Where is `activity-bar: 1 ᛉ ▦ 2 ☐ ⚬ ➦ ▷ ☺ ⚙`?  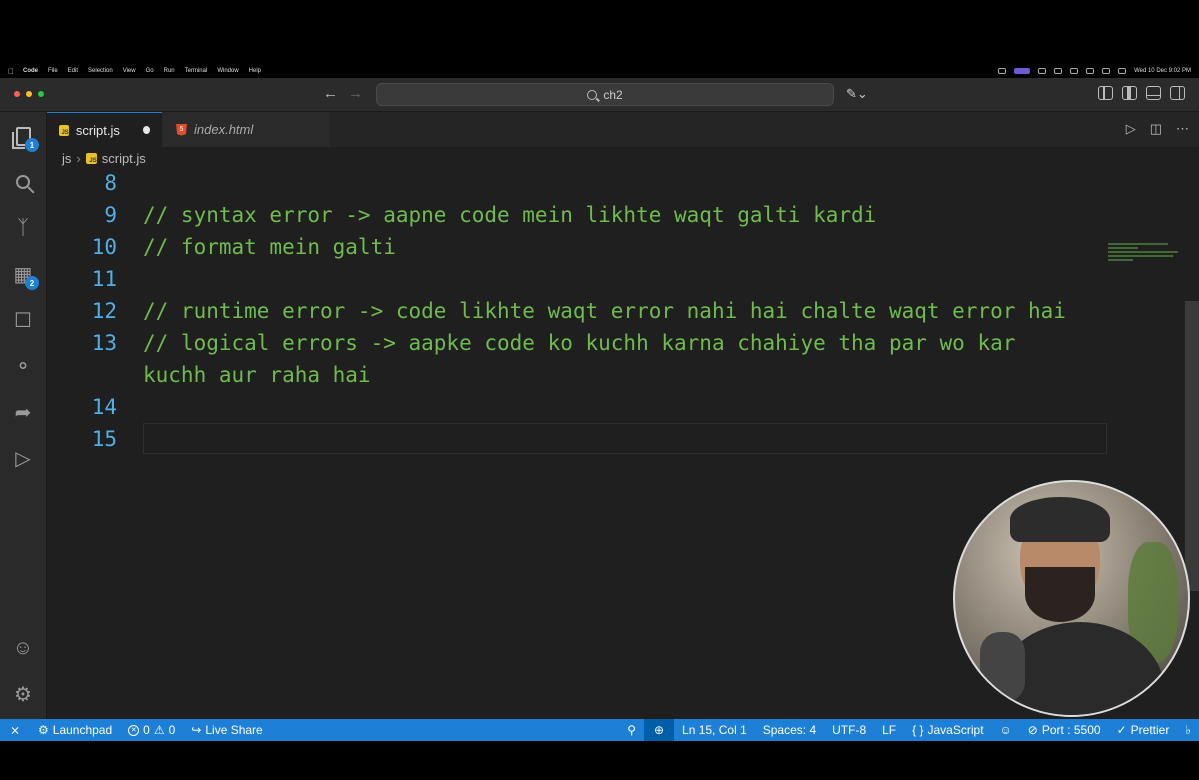
activity-bar: 1 ᛉ ▦ 2 ☐ ⚬ ➦ ▷ ☺ ⚙ is located at coordinates (23, 415).